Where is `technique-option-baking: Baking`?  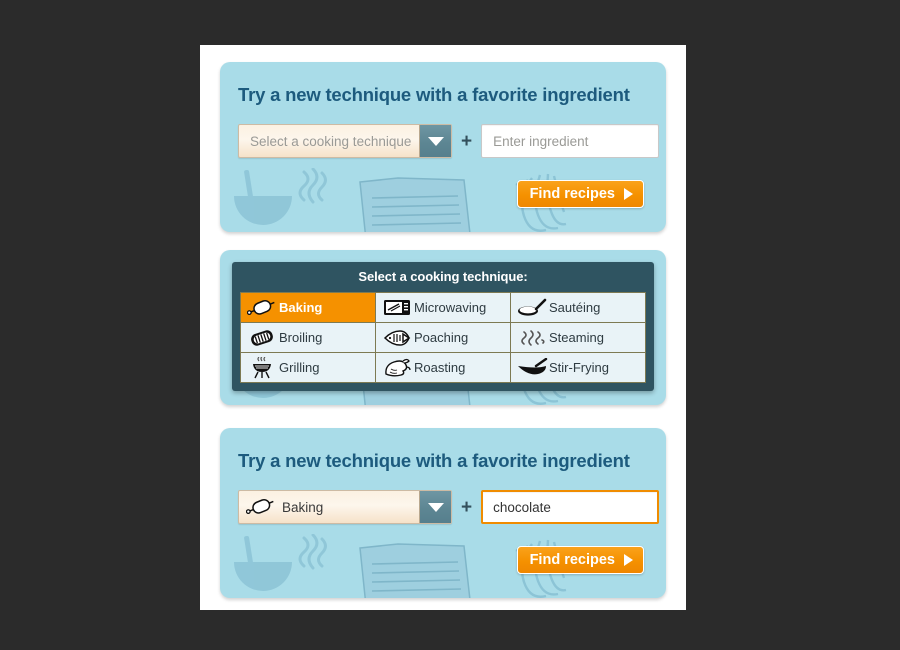 technique-option-baking: Baking is located at coordinates (308, 307).